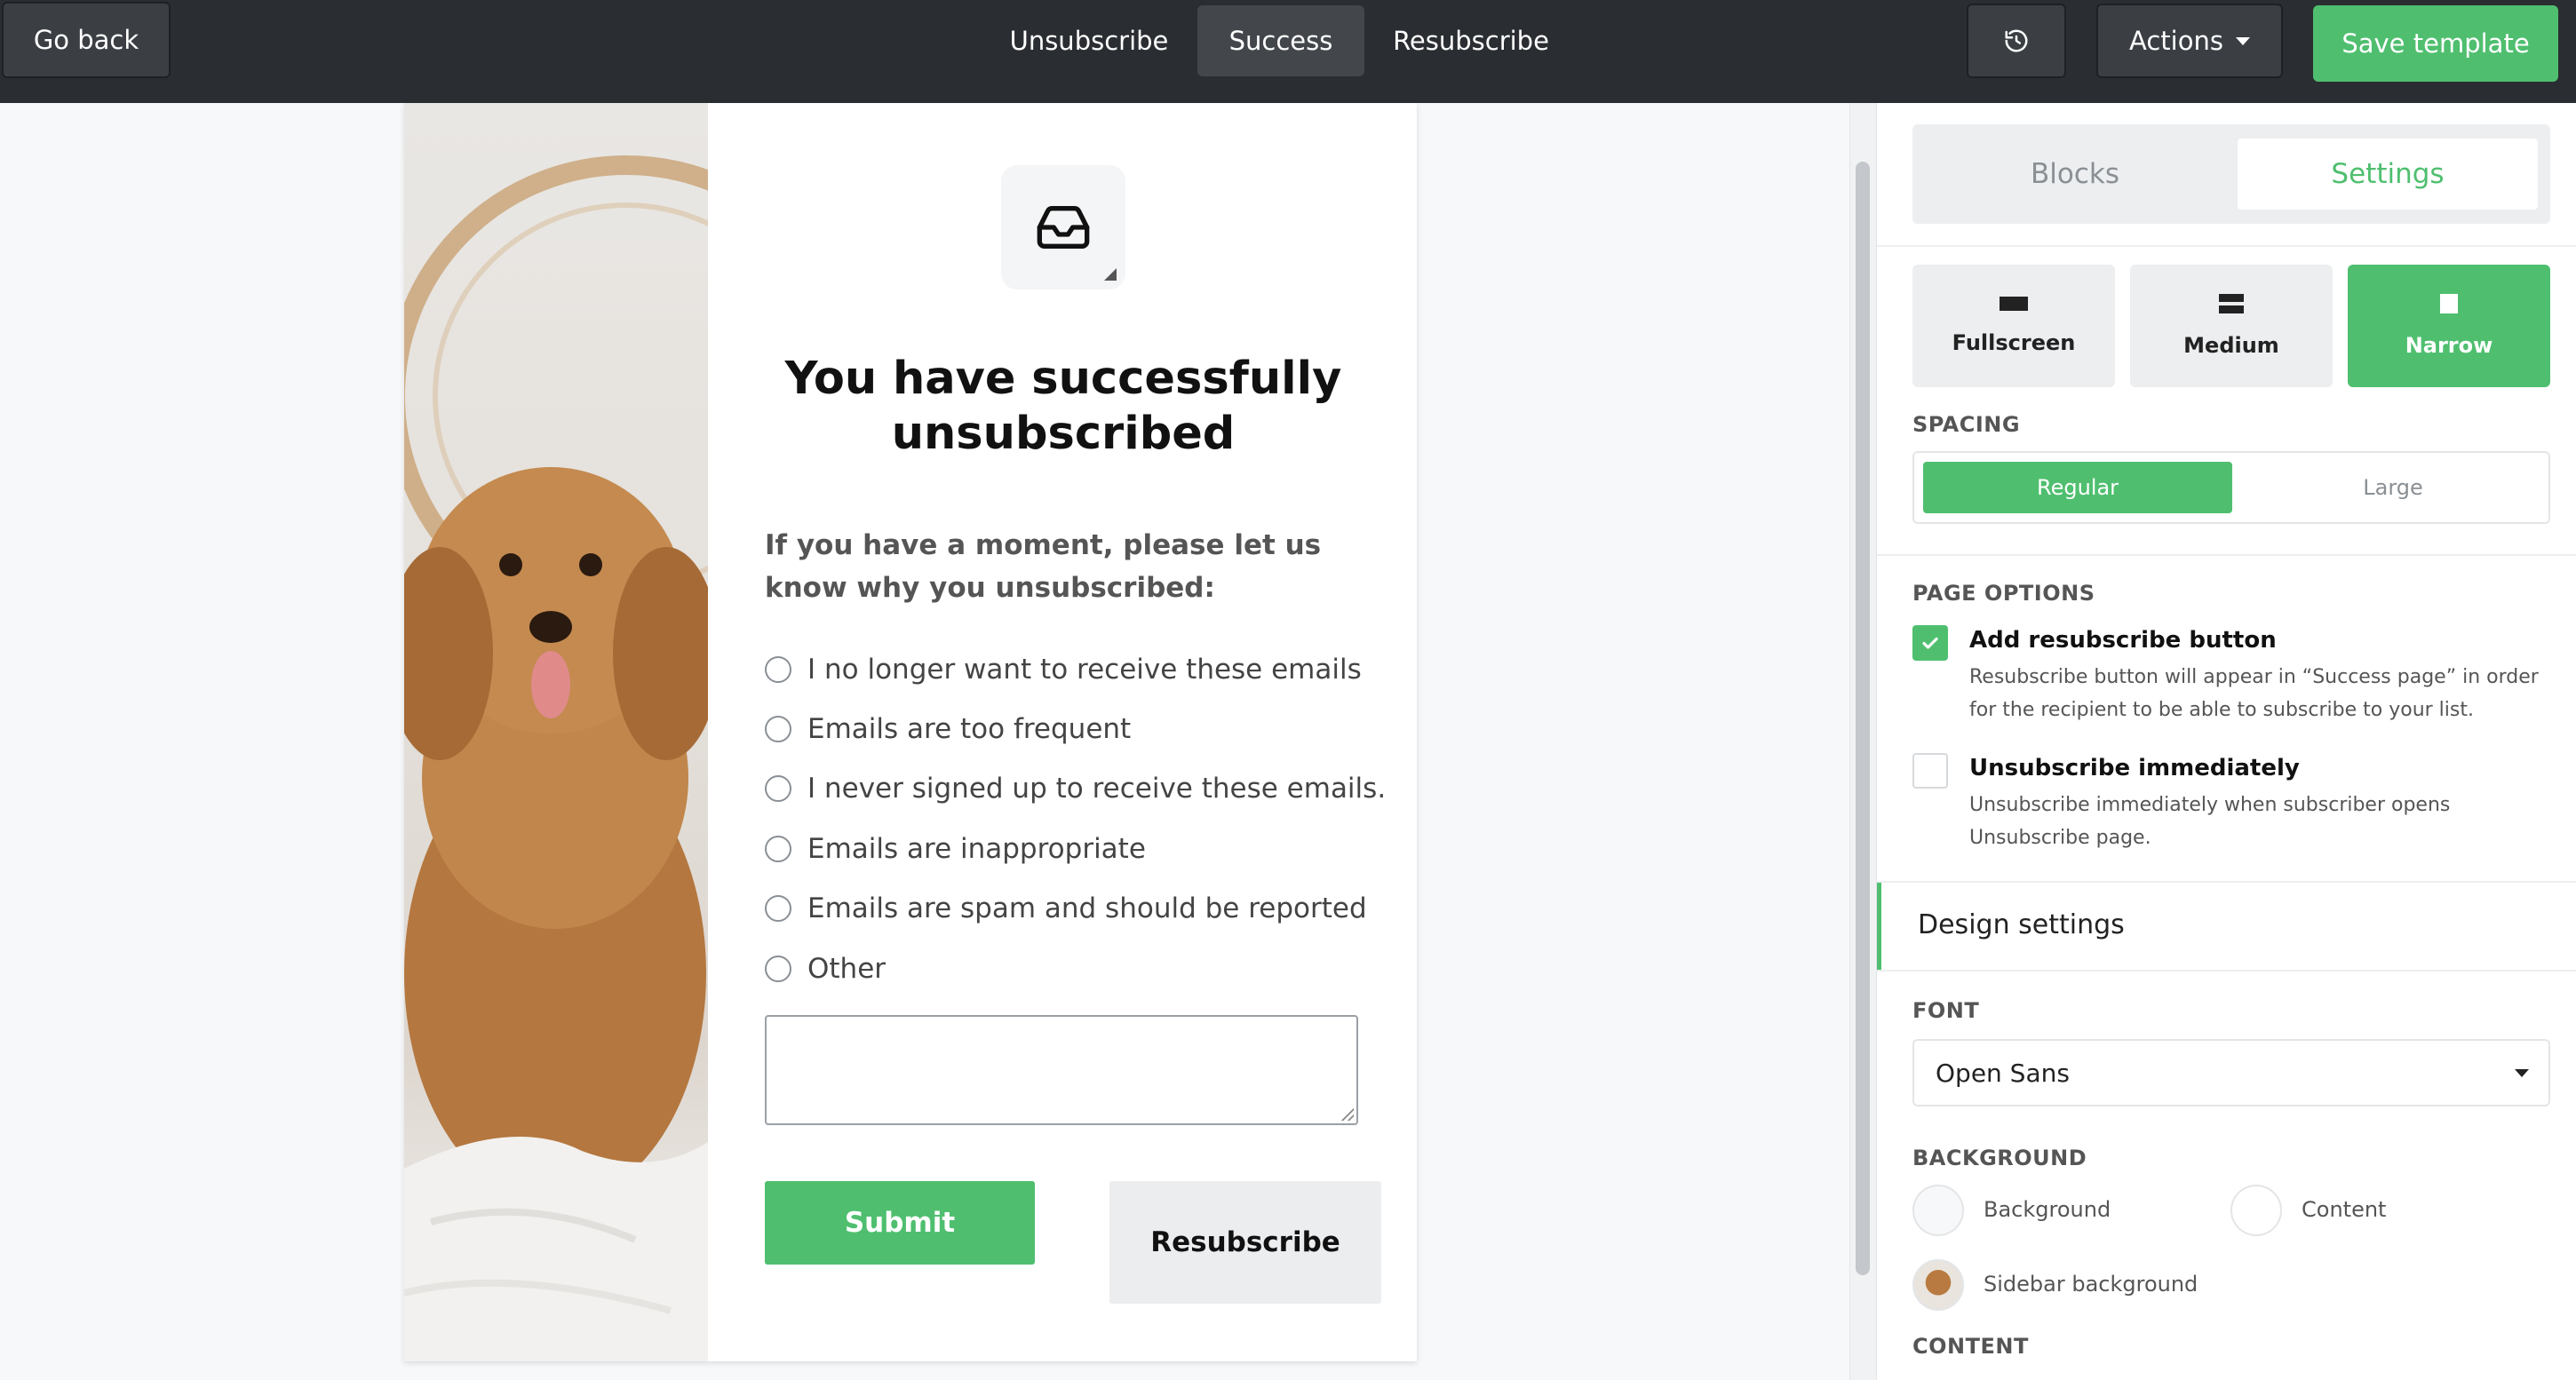  What do you see at coordinates (86, 40) in the screenshot?
I see `go-back-button: Go back` at bounding box center [86, 40].